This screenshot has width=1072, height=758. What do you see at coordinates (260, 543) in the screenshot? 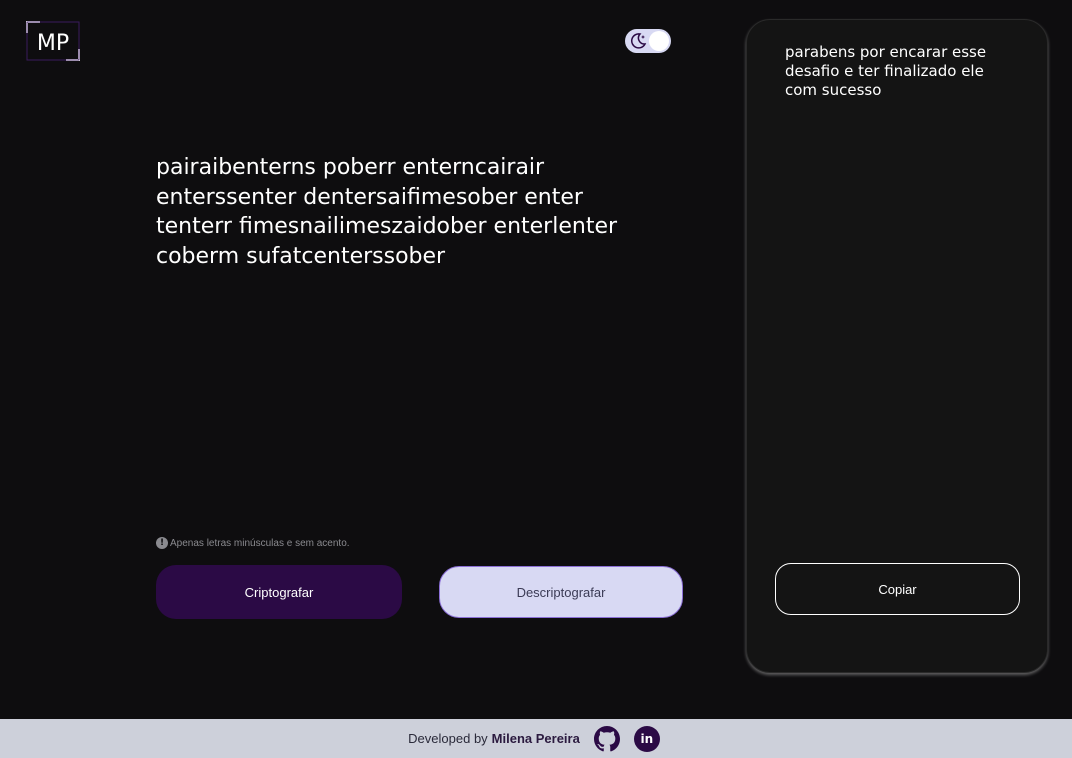
I see `hint-text: Apenas letras minúsculas e sem acento.` at bounding box center [260, 543].